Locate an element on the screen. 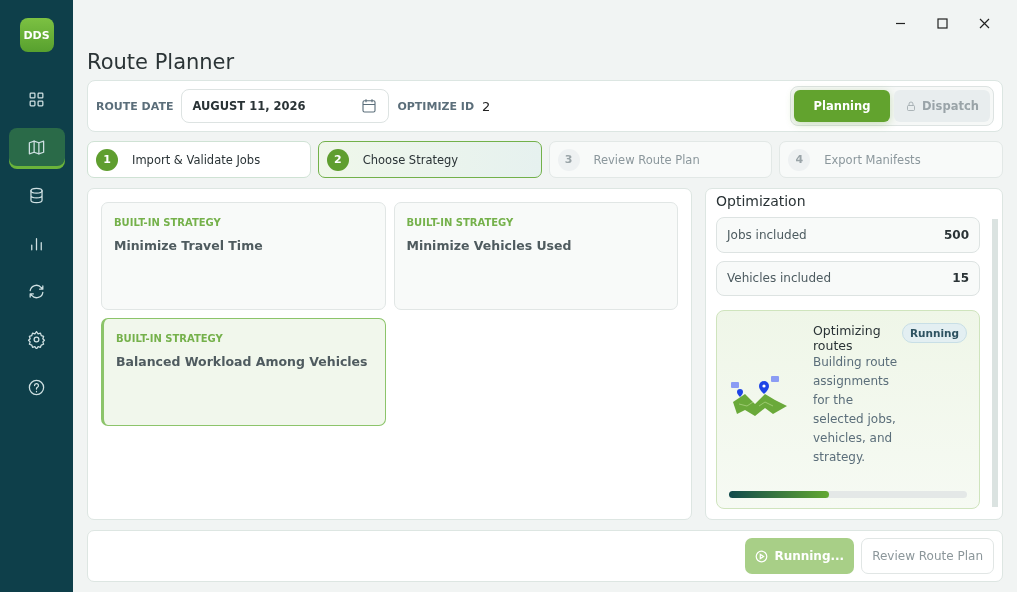 Image resolution: width=1017 pixels, height=592 pixels. step-tab: 2 Choose Strategy is located at coordinates (429, 159).